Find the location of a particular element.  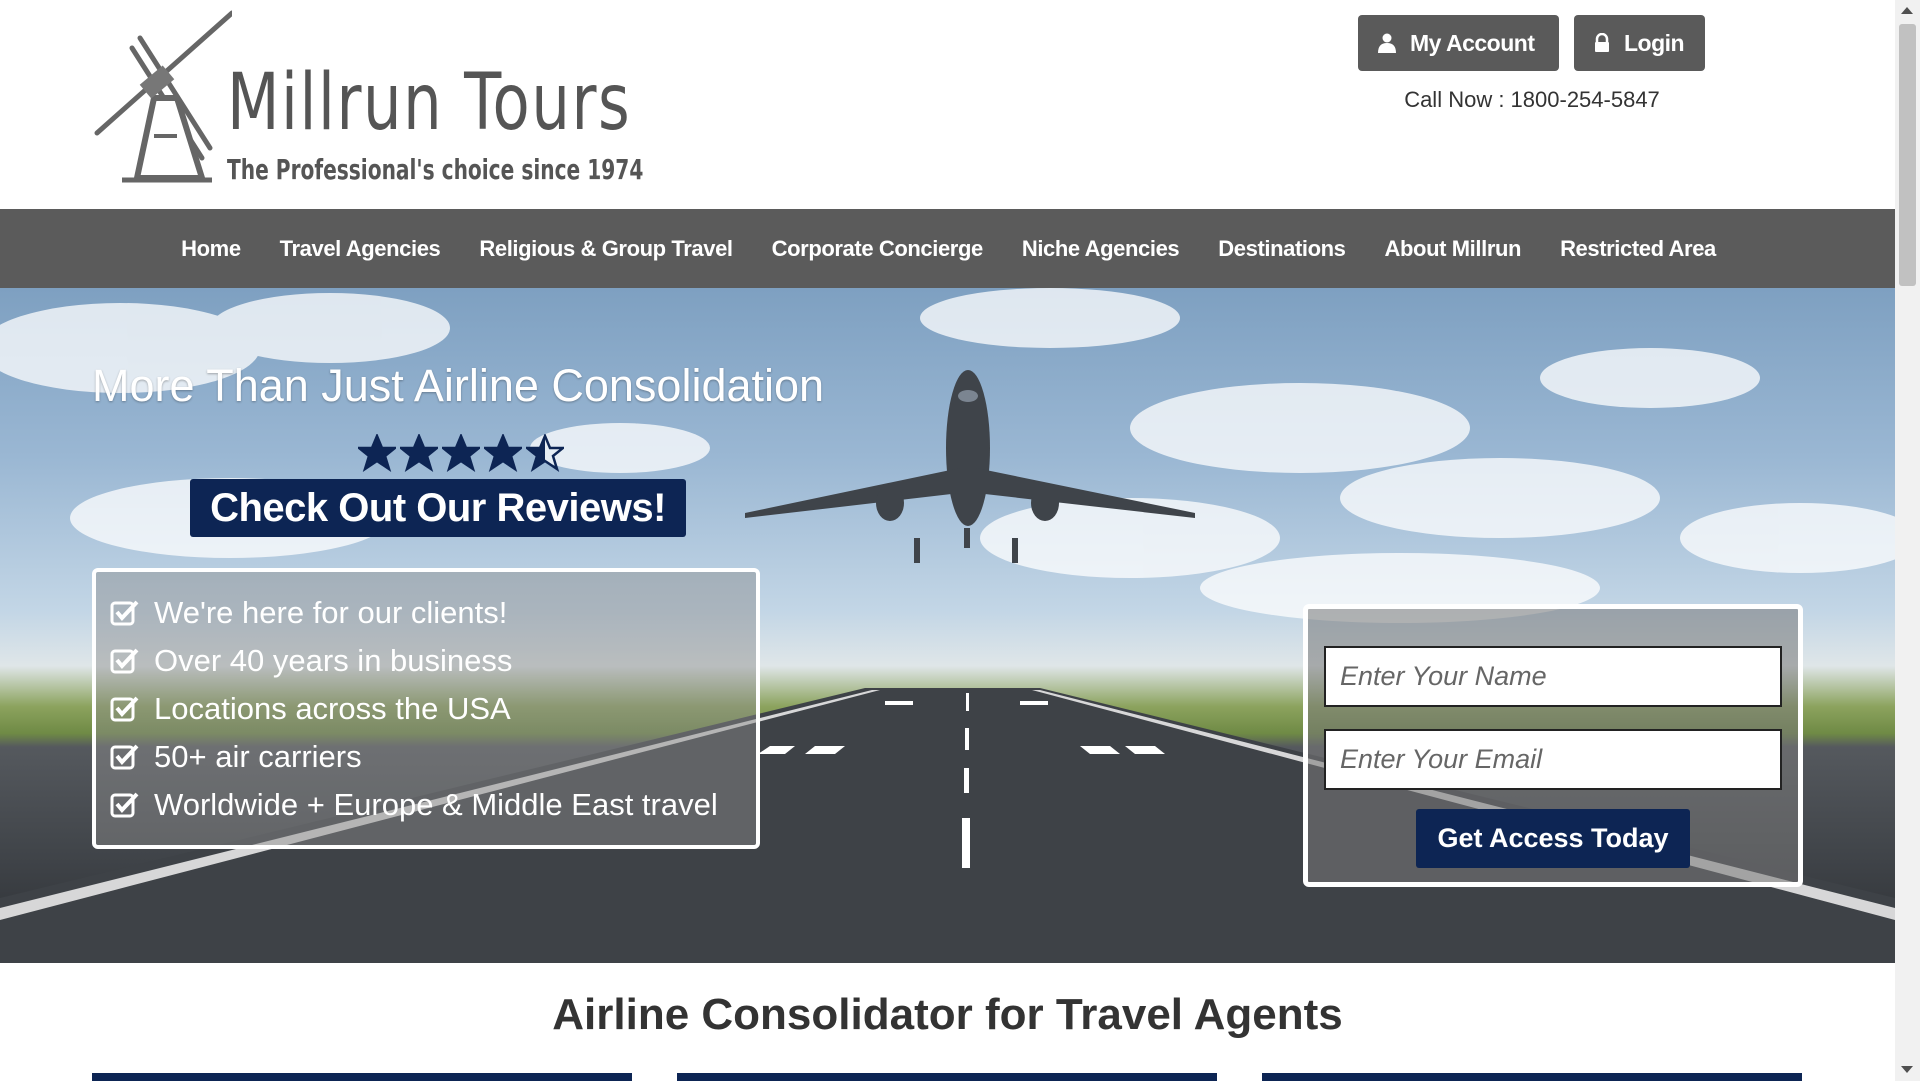

scrollbar-thumb is located at coordinates (1907, 155).